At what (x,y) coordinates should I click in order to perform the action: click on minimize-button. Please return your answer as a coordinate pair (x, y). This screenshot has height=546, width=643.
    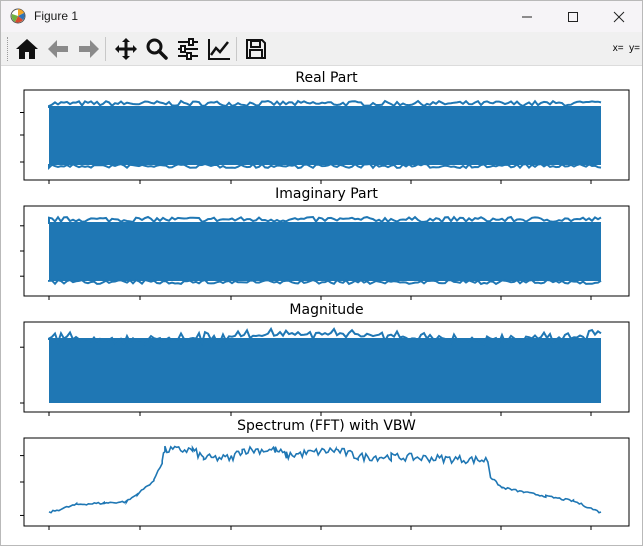
    Looking at the image, I should click on (527, 16).